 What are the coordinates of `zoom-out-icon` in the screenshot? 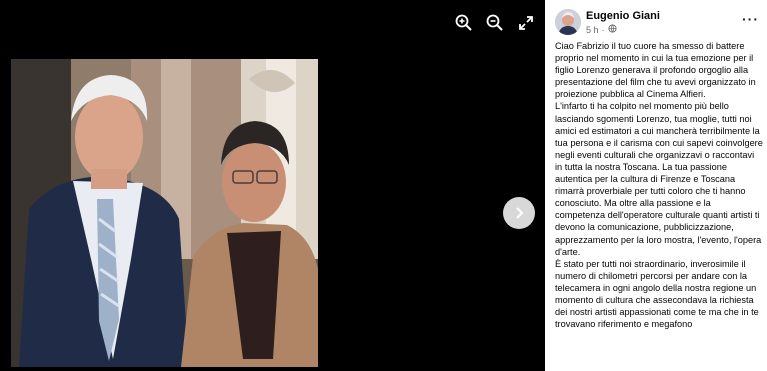 It's located at (495, 23).